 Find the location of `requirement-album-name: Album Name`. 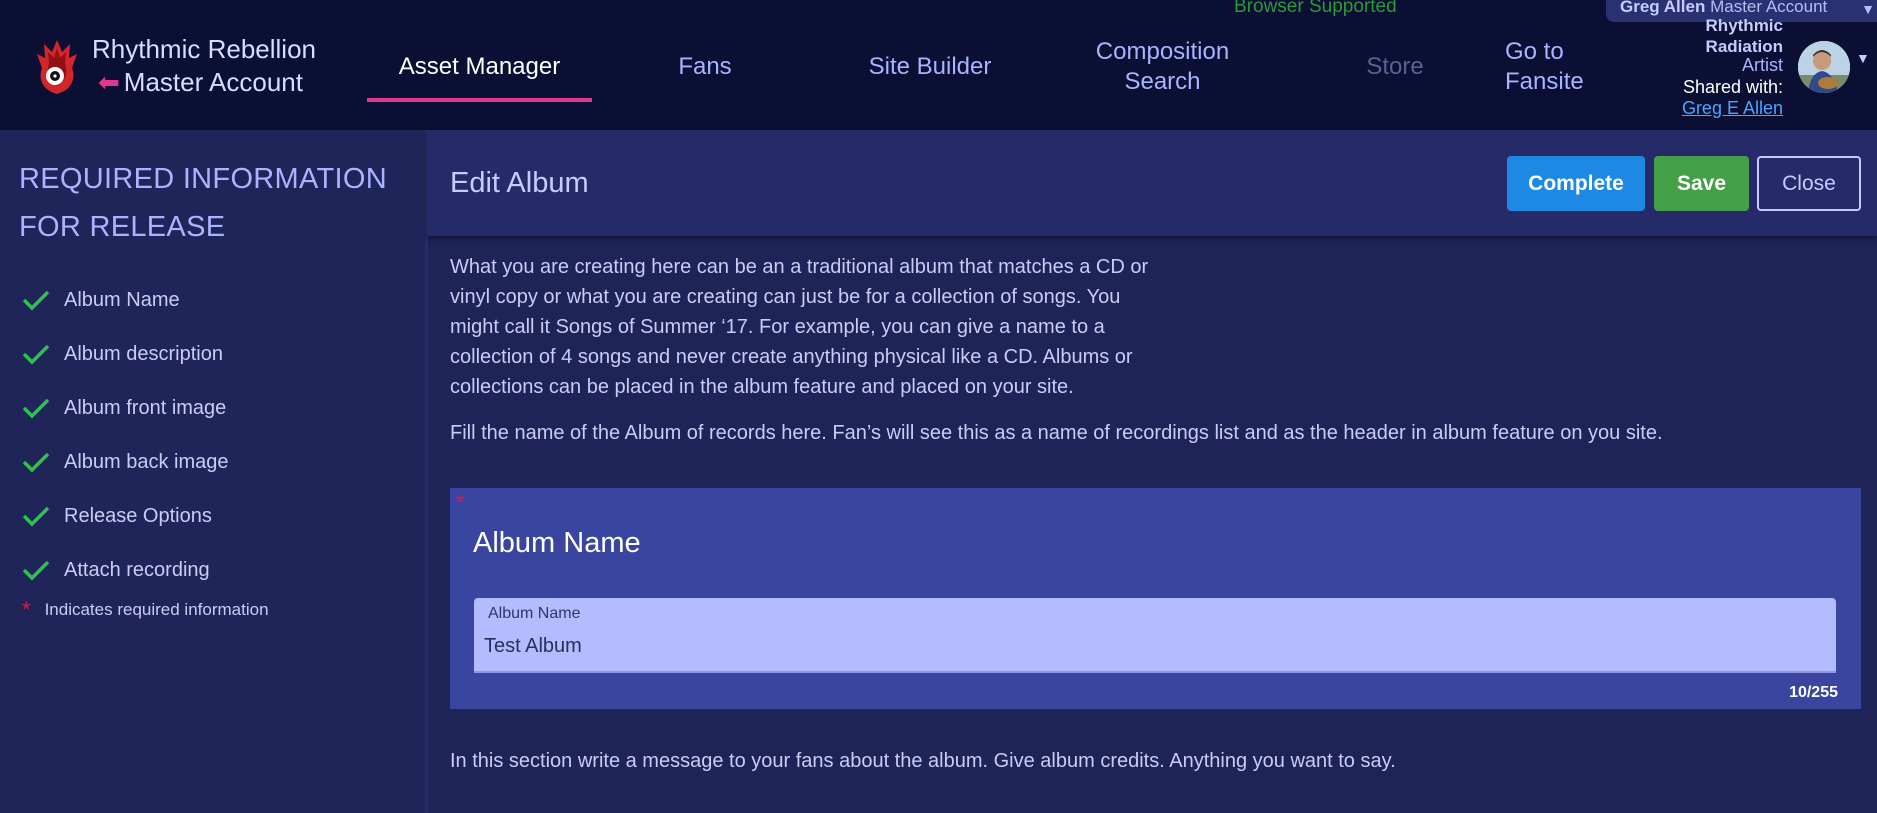

requirement-album-name: Album Name is located at coordinates (125, 300).